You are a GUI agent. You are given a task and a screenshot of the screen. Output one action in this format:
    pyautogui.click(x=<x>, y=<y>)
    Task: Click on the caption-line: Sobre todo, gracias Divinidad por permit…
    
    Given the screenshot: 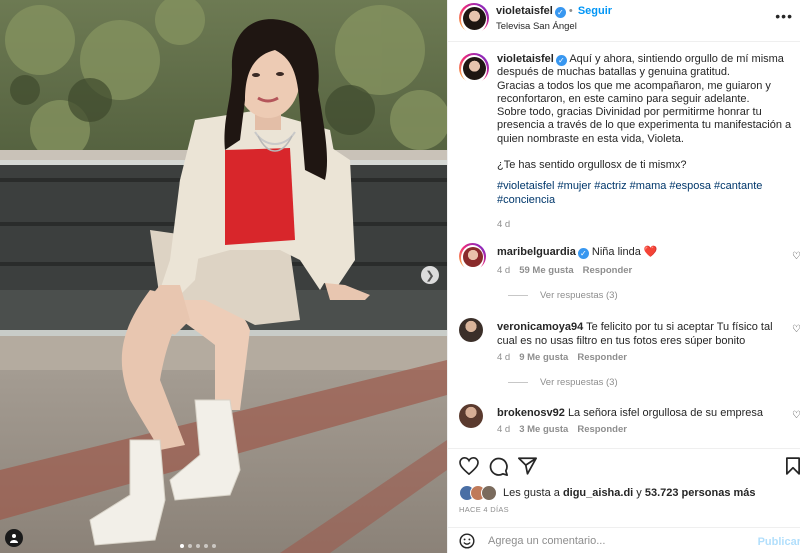 What is the action you would take?
    pyautogui.click(x=644, y=125)
    